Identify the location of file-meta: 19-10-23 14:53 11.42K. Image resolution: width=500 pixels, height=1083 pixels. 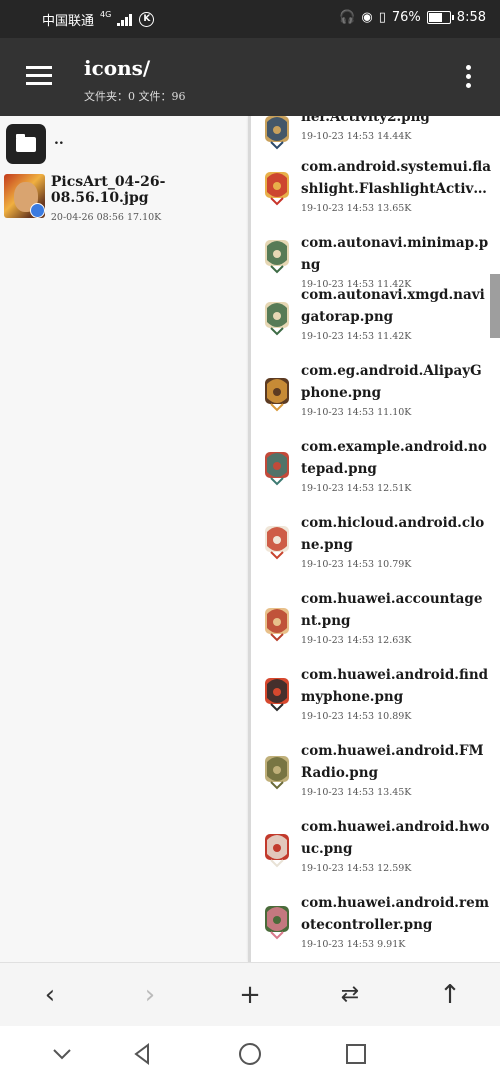
(356, 336).